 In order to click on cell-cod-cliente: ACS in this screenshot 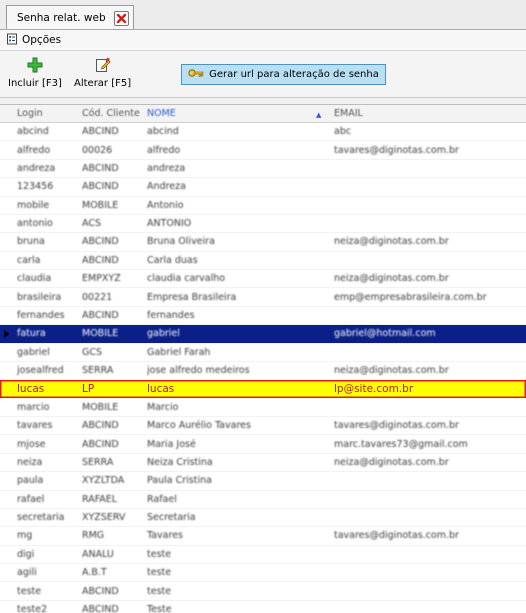, I will do `click(91, 224)`.